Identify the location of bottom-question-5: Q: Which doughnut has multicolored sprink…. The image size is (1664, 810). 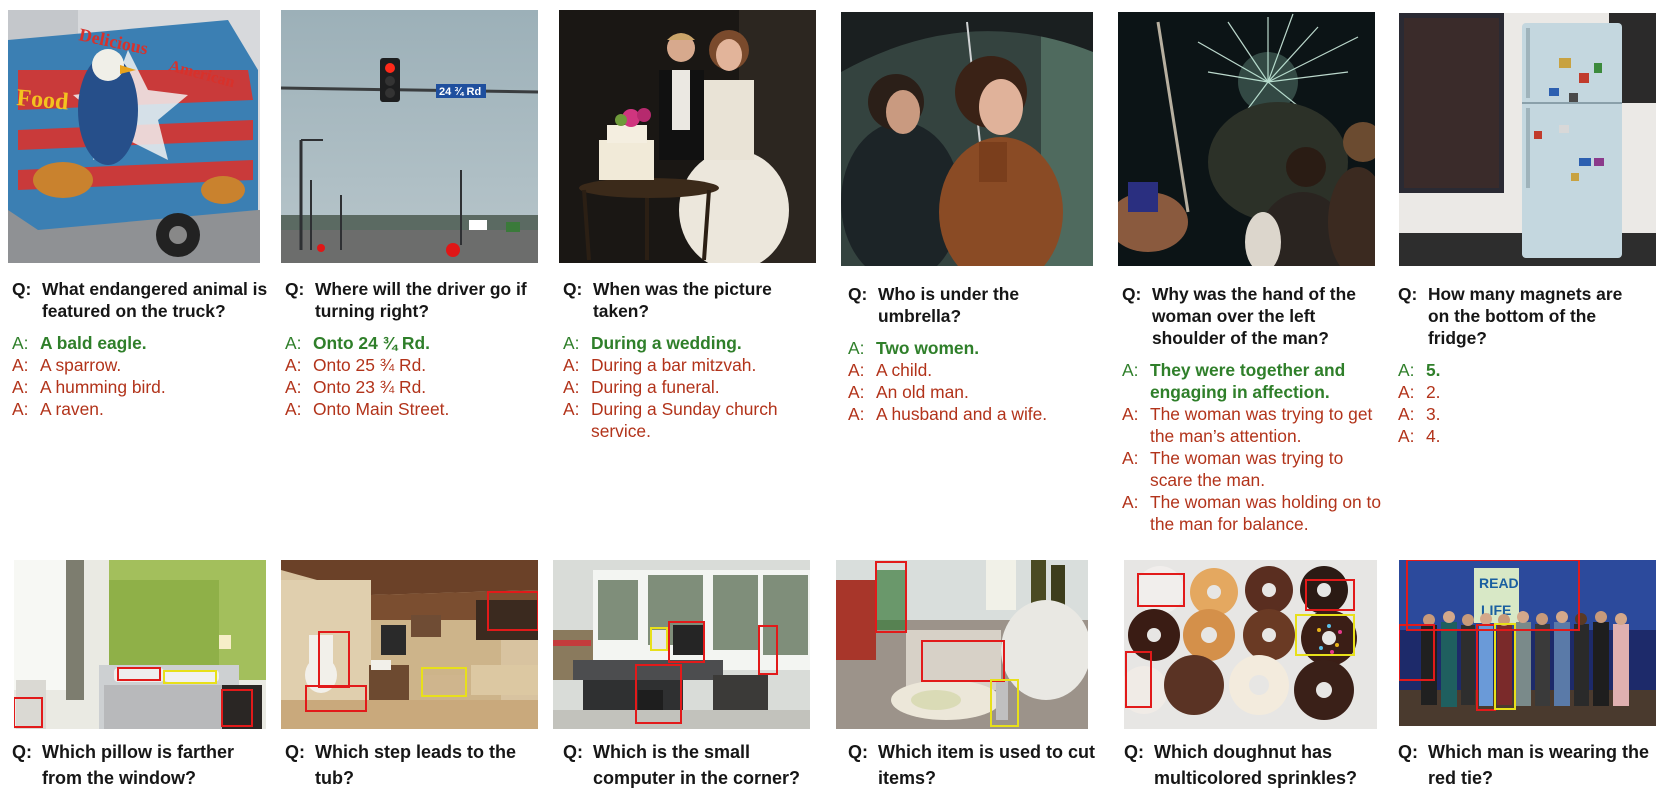
(1253, 765).